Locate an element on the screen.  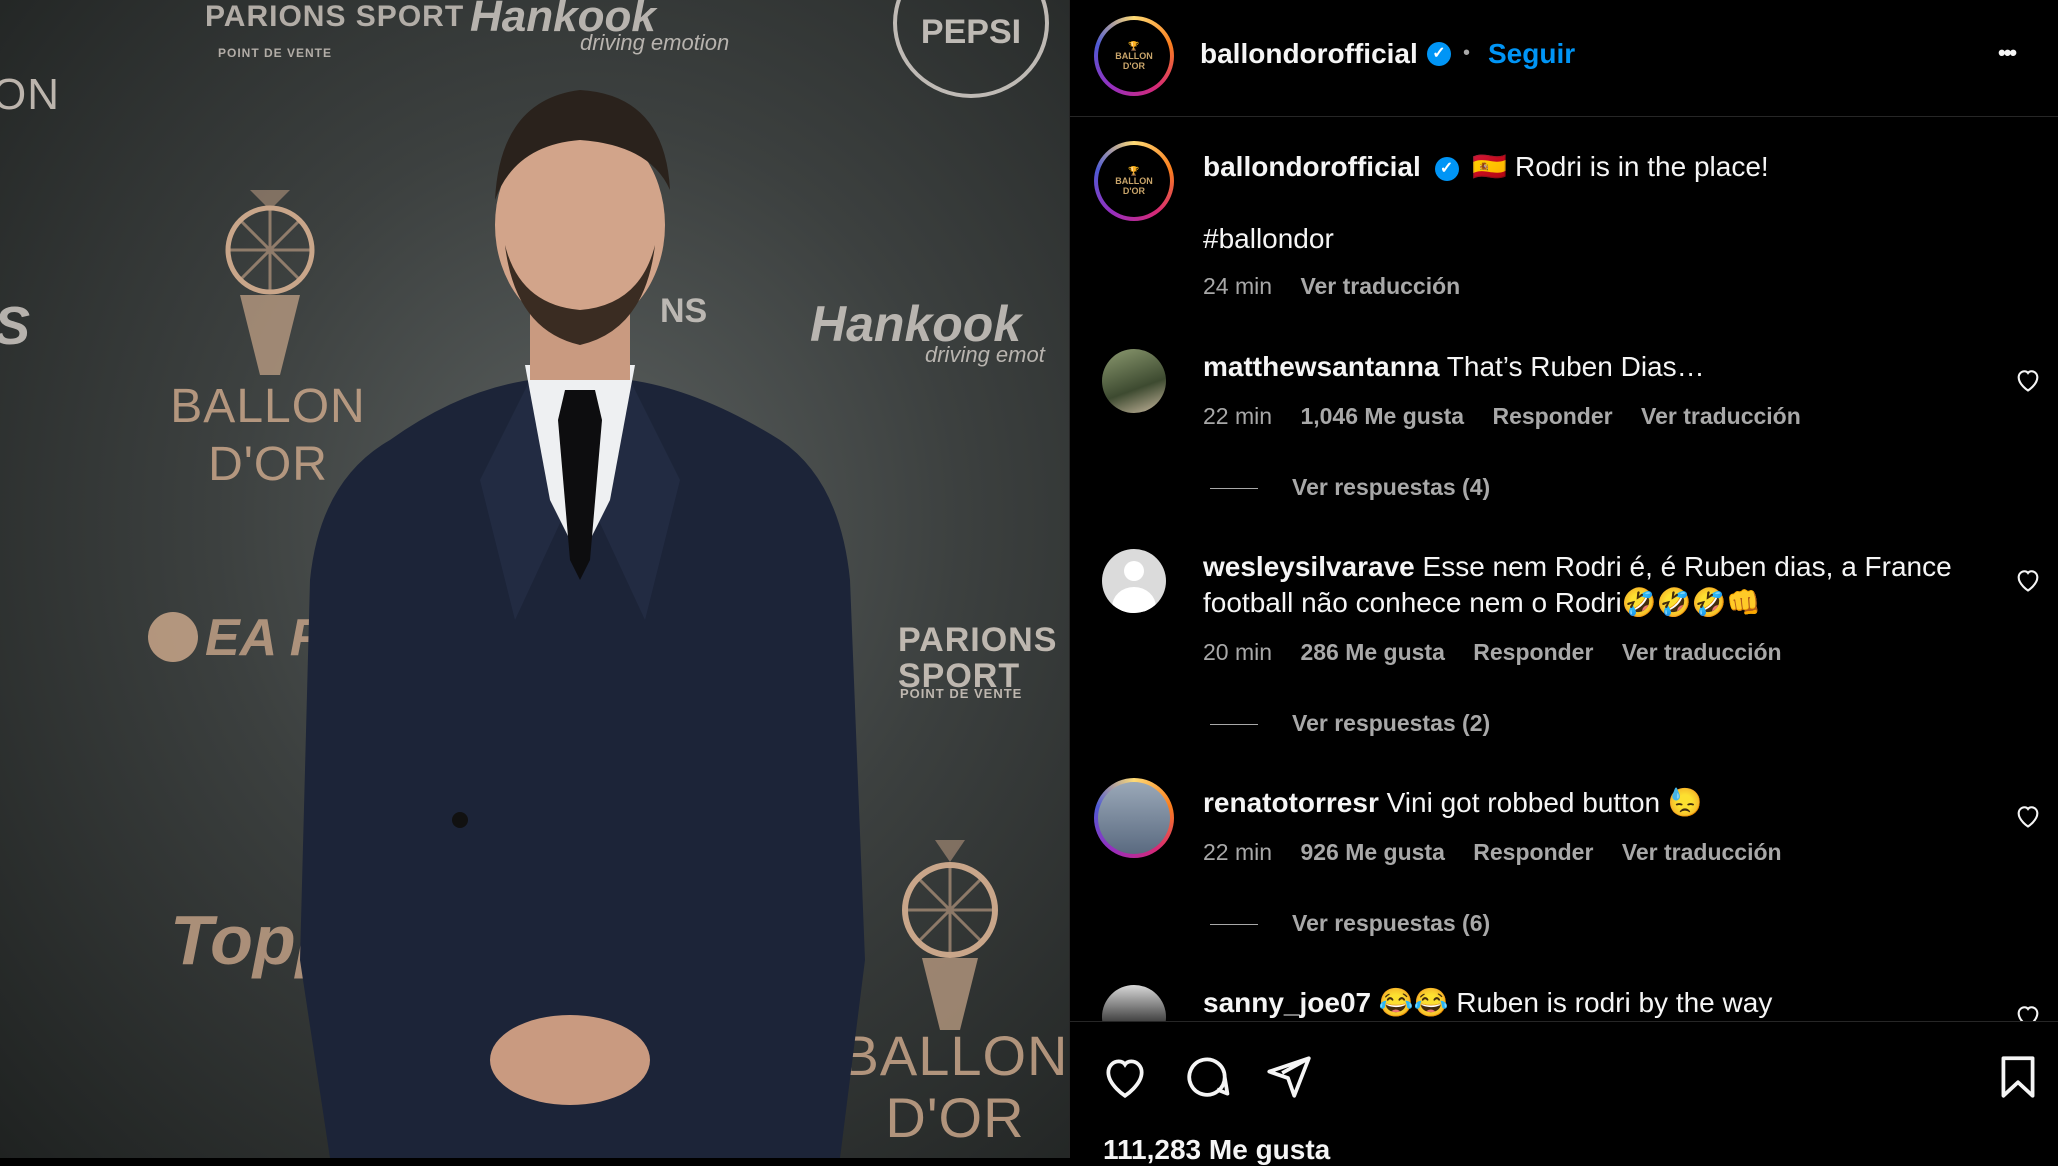
view-replies-button: Ver respuestas (6) is located at coordinates (1391, 923).